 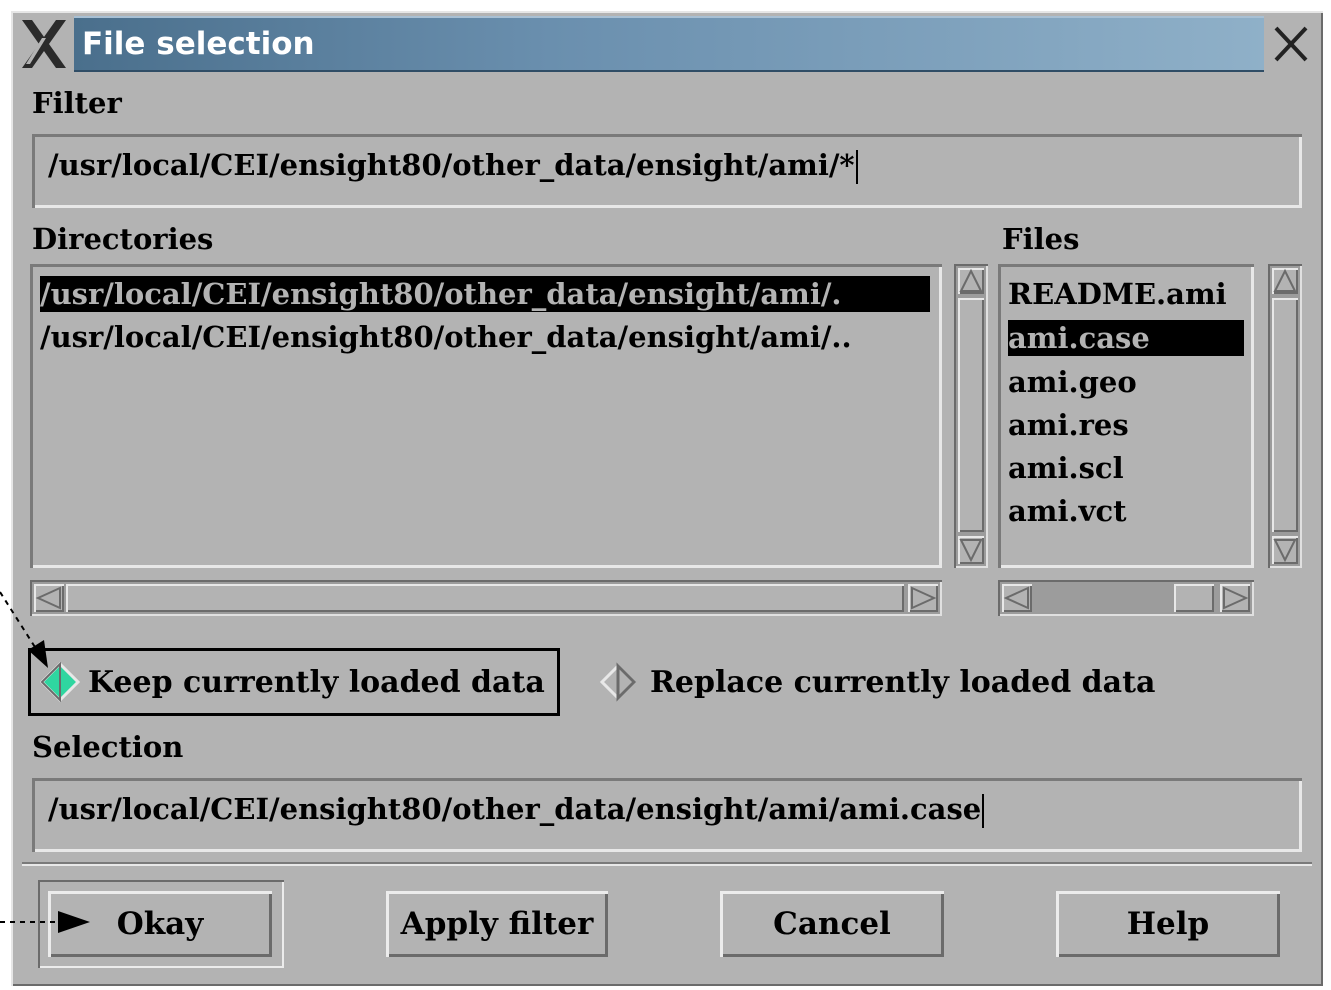 I want to click on annotation-arrows, so click(x=45, y=762).